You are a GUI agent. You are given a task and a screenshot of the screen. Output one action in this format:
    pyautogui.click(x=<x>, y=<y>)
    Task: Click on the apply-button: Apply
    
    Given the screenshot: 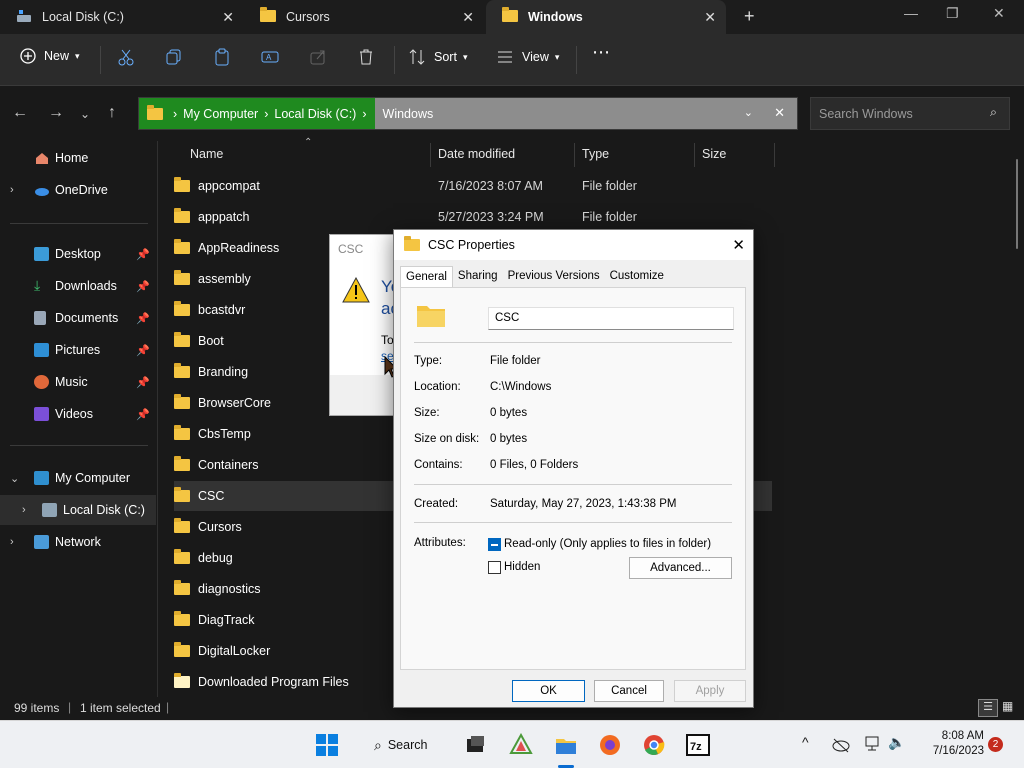 What is the action you would take?
    pyautogui.click(x=710, y=691)
    